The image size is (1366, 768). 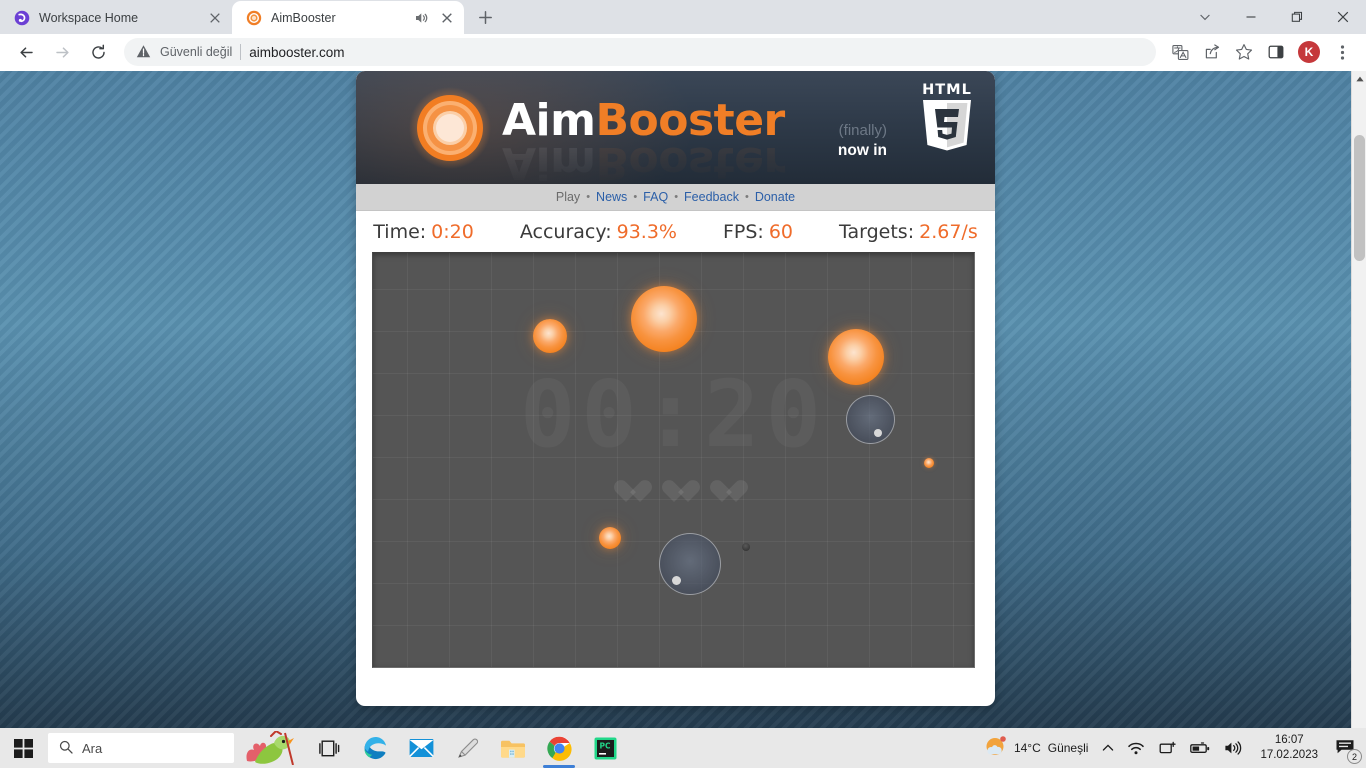 I want to click on svg-text: HTML, so click(x=947, y=90).